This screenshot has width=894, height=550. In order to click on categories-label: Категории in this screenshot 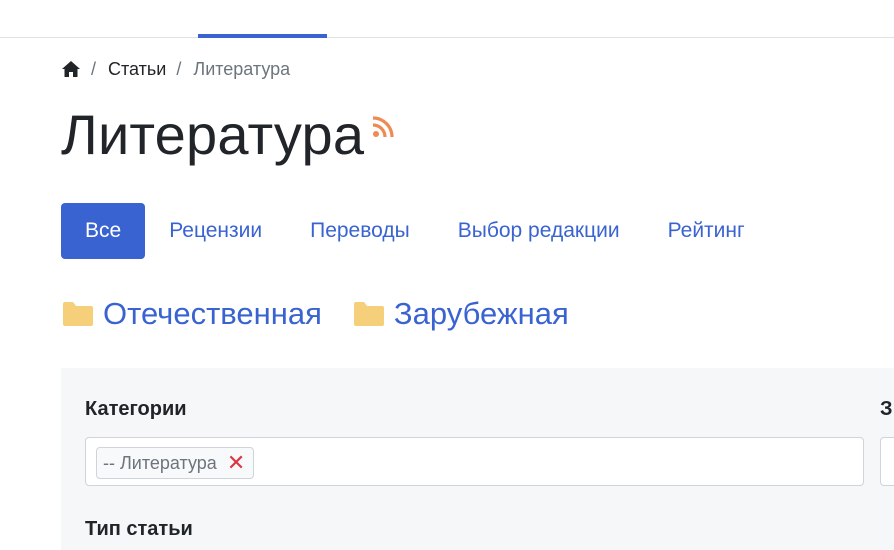, I will do `click(136, 409)`.